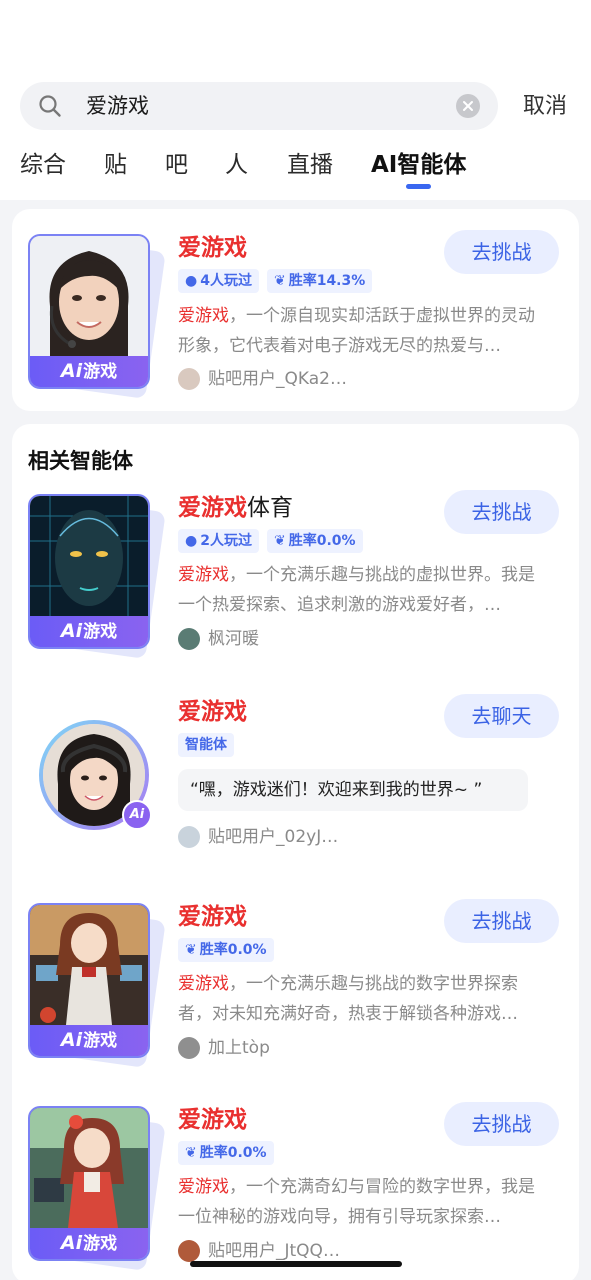 This screenshot has width=591, height=1280. What do you see at coordinates (80, 461) in the screenshot?
I see `related-section-title: 相关智能体` at bounding box center [80, 461].